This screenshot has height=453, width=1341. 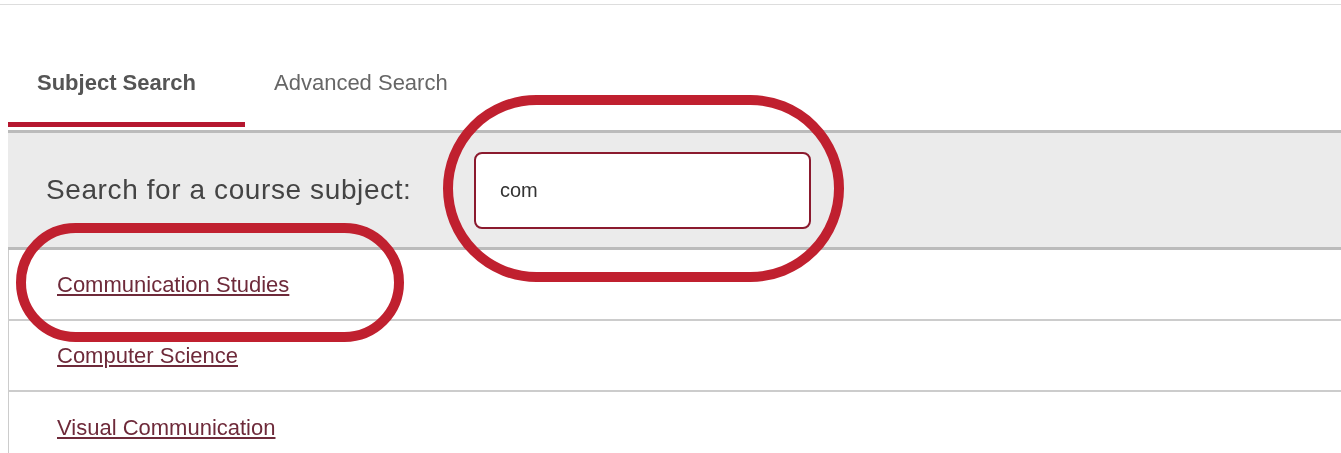 I want to click on search-label: Search for a course subject:, so click(x=229, y=190).